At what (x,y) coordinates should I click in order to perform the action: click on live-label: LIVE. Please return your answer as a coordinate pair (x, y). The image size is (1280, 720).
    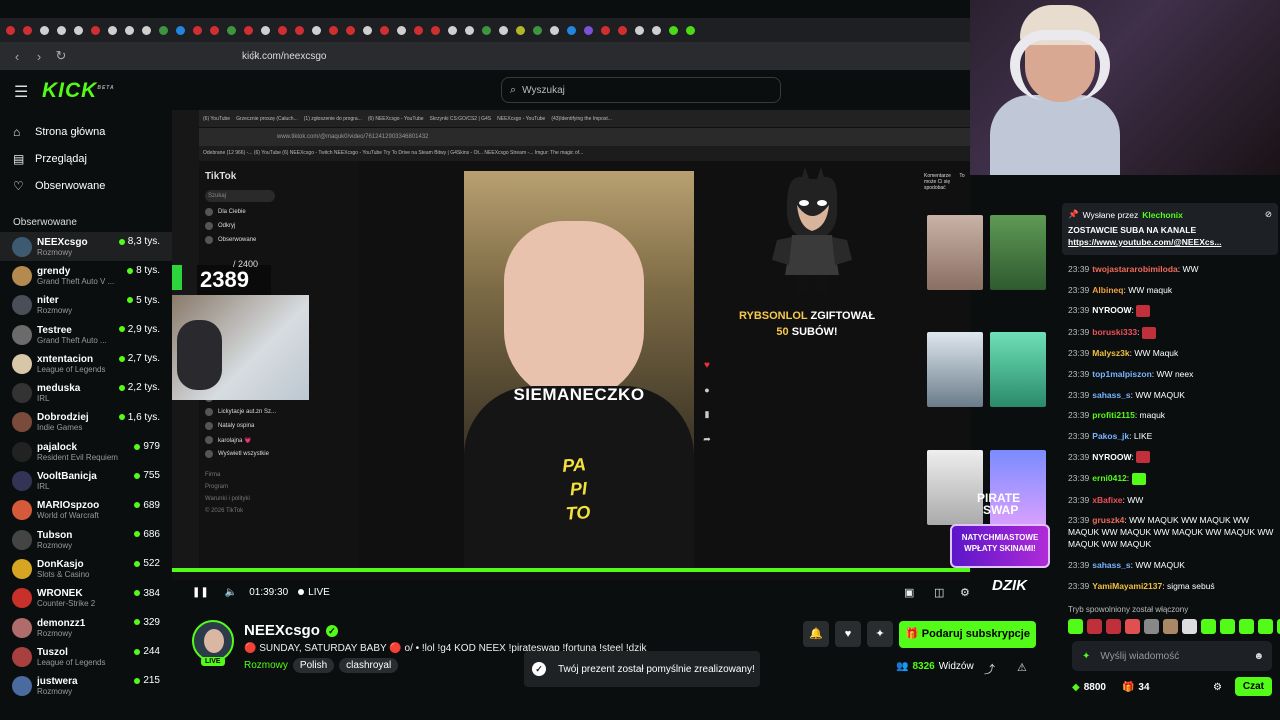
    Looking at the image, I should click on (319, 592).